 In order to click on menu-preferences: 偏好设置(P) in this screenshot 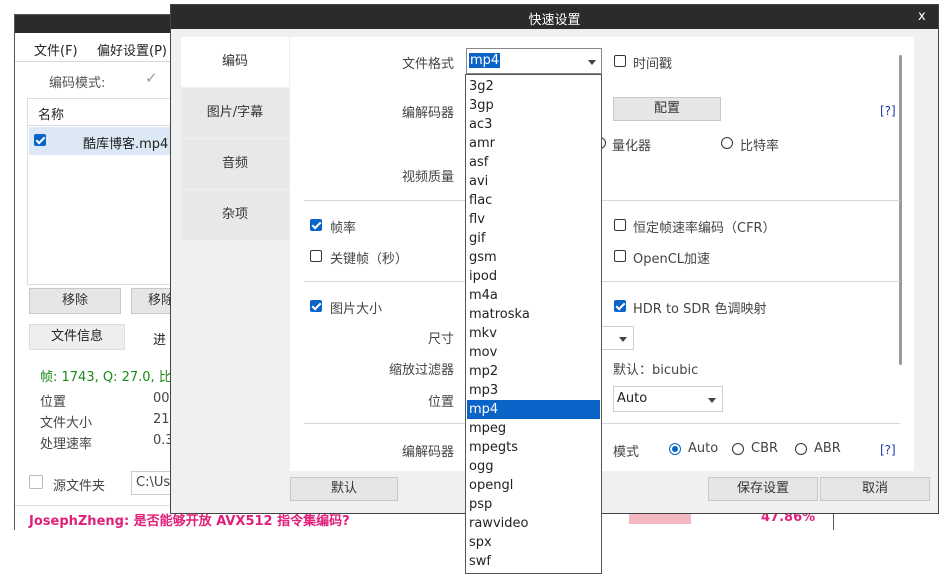, I will do `click(132, 49)`.